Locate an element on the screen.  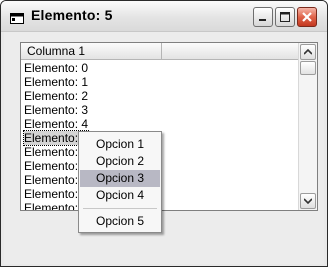
chevron-down-icon is located at coordinates (308, 201).